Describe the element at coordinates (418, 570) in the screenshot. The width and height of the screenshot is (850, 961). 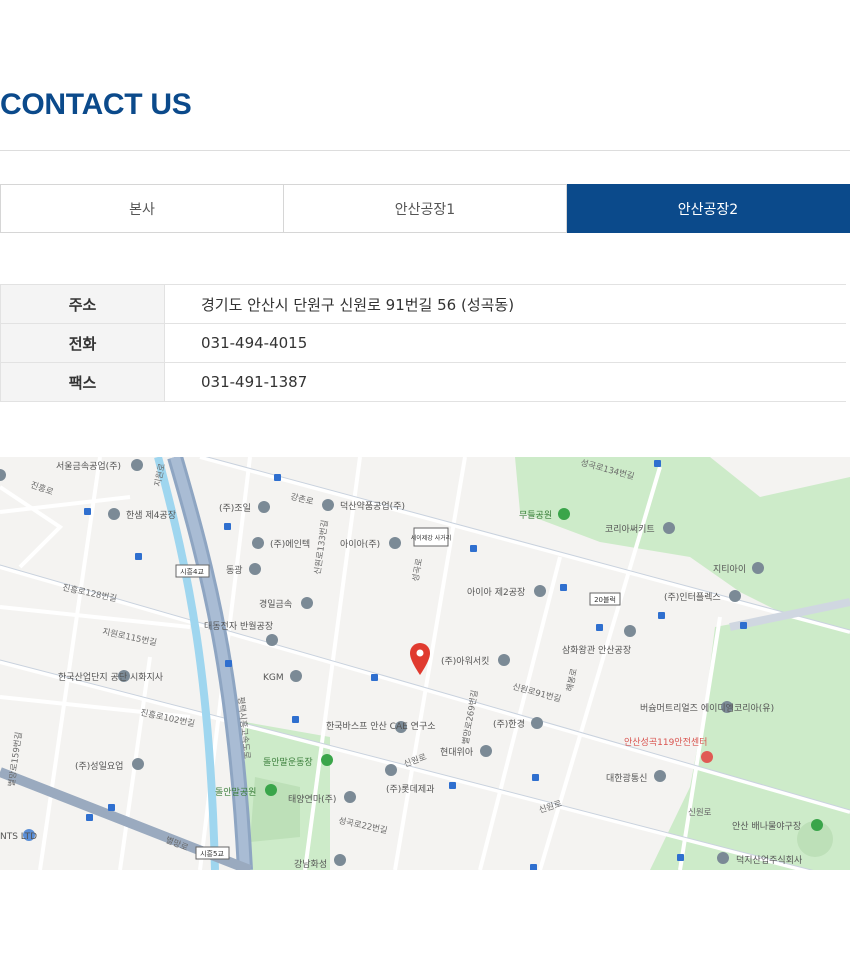
I see `road-label: 성곡로` at that location.